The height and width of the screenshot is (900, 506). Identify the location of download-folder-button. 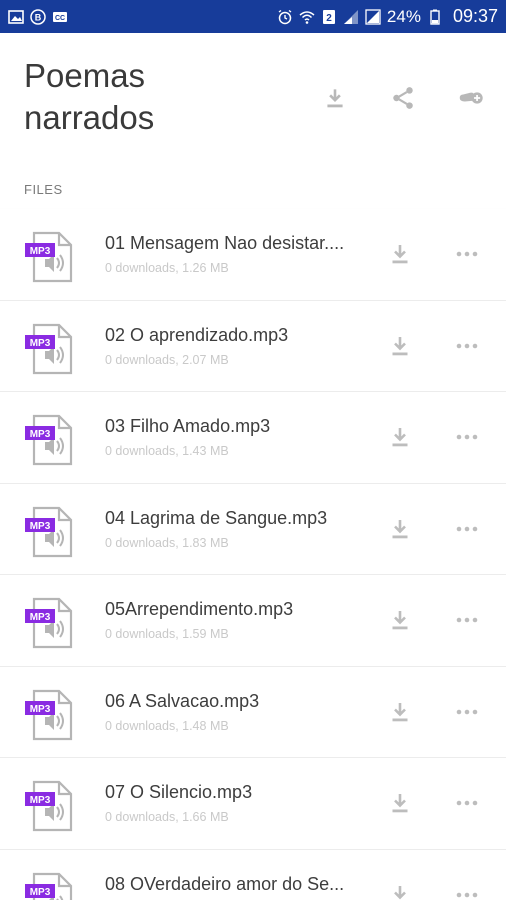
(335, 98).